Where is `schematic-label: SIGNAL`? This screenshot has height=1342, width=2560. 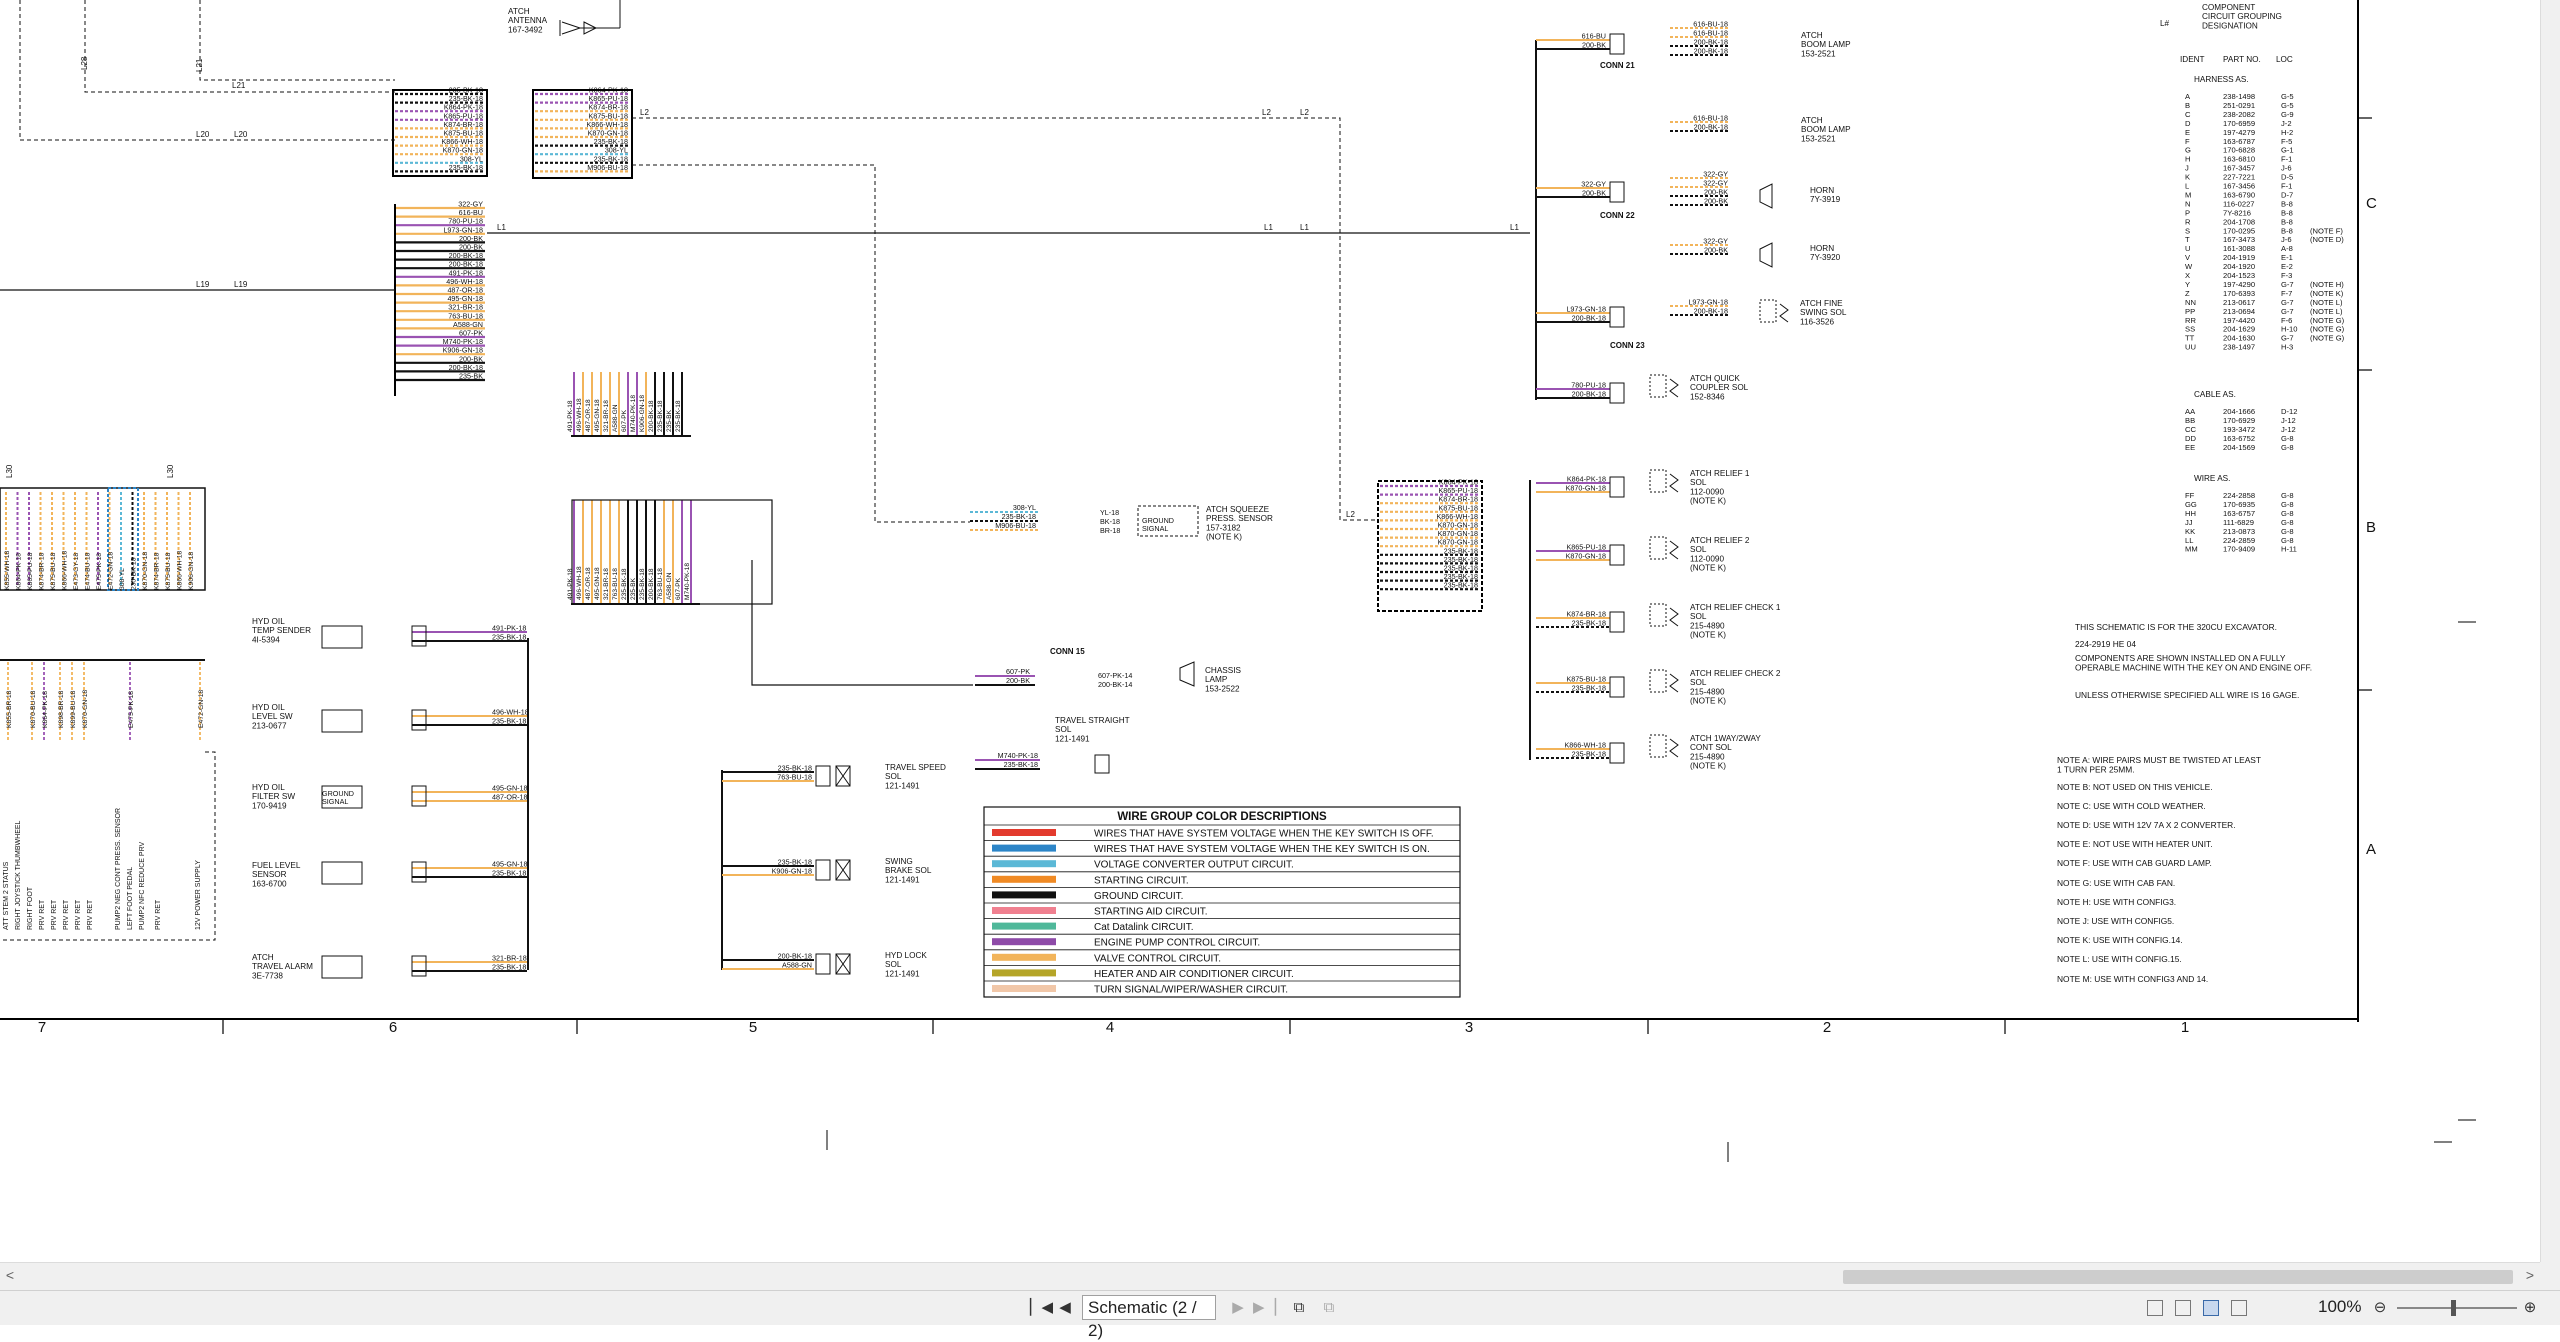 schematic-label: SIGNAL is located at coordinates (1155, 528).